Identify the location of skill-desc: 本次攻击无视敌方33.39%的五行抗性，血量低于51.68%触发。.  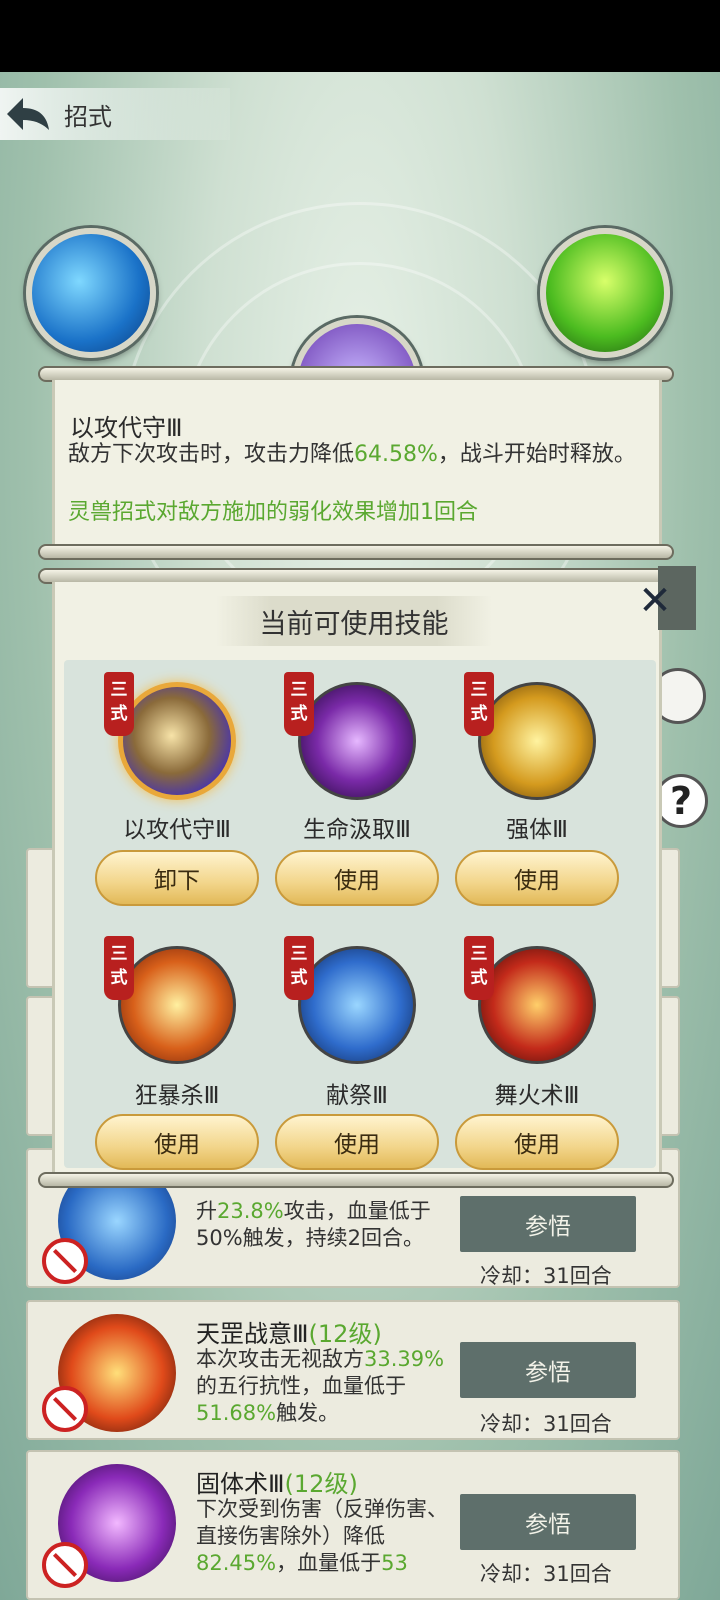
(320, 1386).